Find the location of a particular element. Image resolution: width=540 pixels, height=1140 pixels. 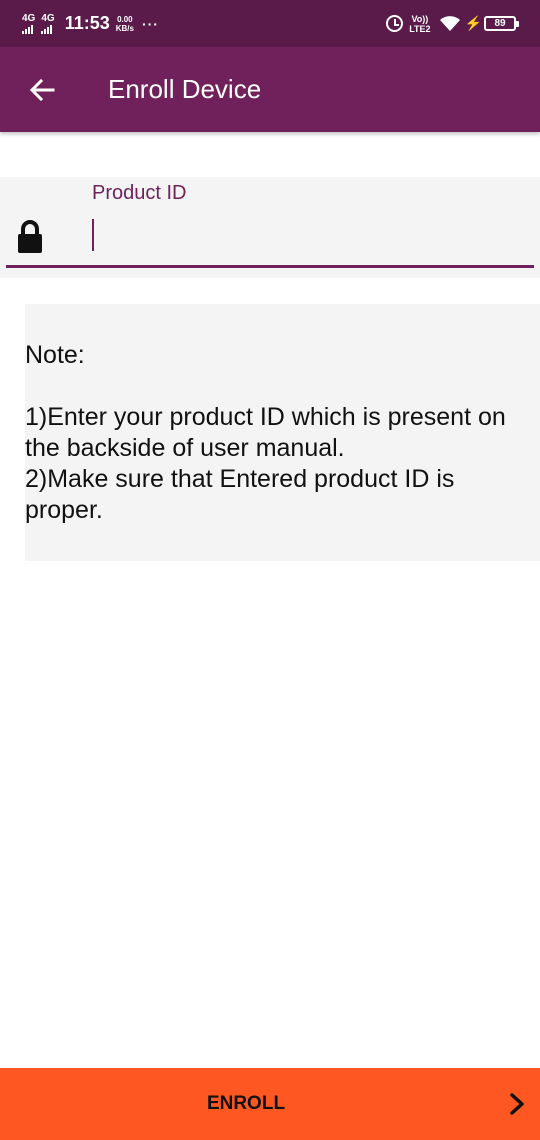

status-bar: 4G 4G 11:53 0.00 KB/s ··· Vo)) LTE2 ⚡ 89 is located at coordinates (270, 23).